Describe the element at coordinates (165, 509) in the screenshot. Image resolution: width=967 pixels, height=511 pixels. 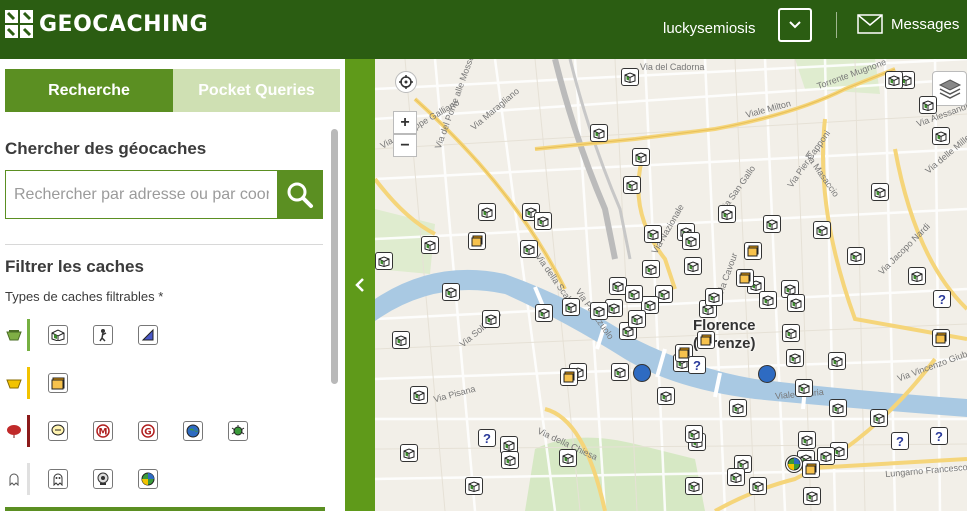
I see `sidebar-bottom-button-edge` at that location.